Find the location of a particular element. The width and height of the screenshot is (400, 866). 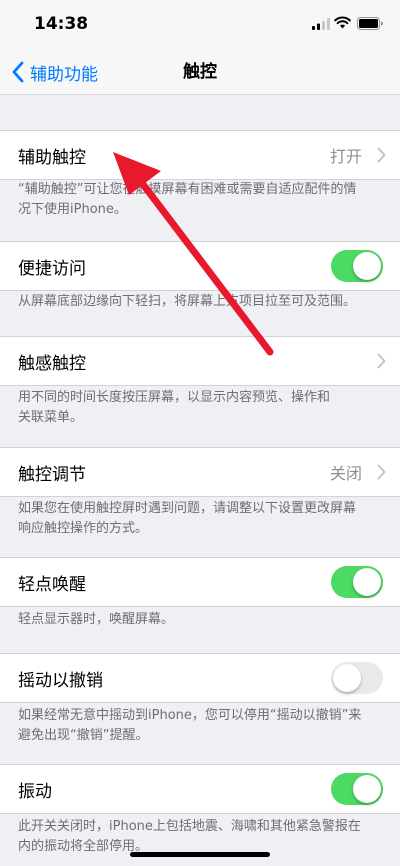

row-footer: 此开关关闭时，iPhone上包括地震、海啸和其他紧急警报在 内的振动将全部停用。 is located at coordinates (200, 837).